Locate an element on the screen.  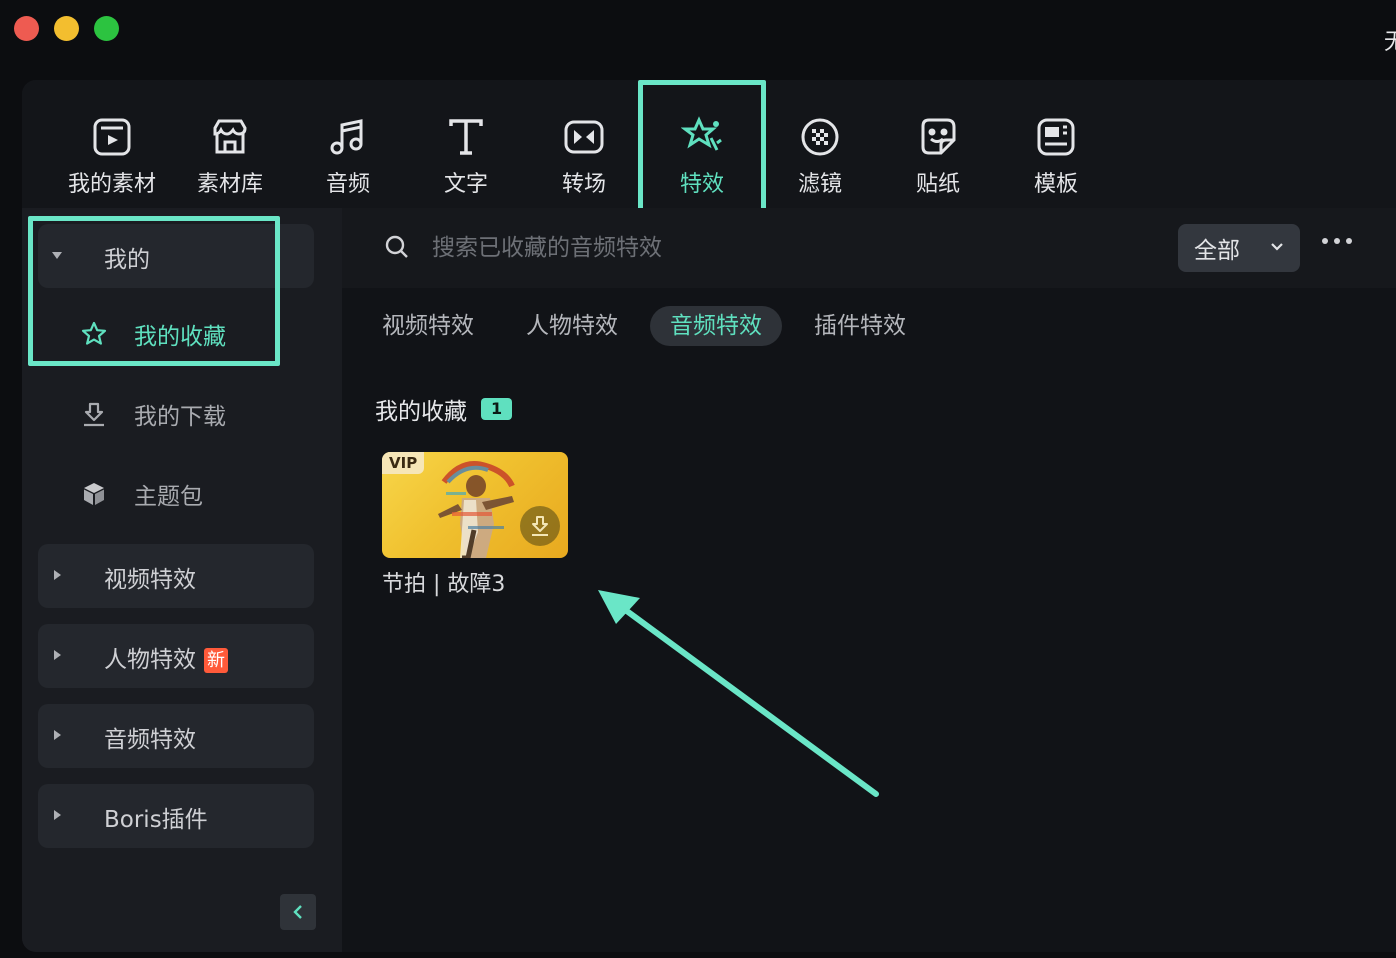
sidebar-item-label: 主题包 is located at coordinates (168, 497).